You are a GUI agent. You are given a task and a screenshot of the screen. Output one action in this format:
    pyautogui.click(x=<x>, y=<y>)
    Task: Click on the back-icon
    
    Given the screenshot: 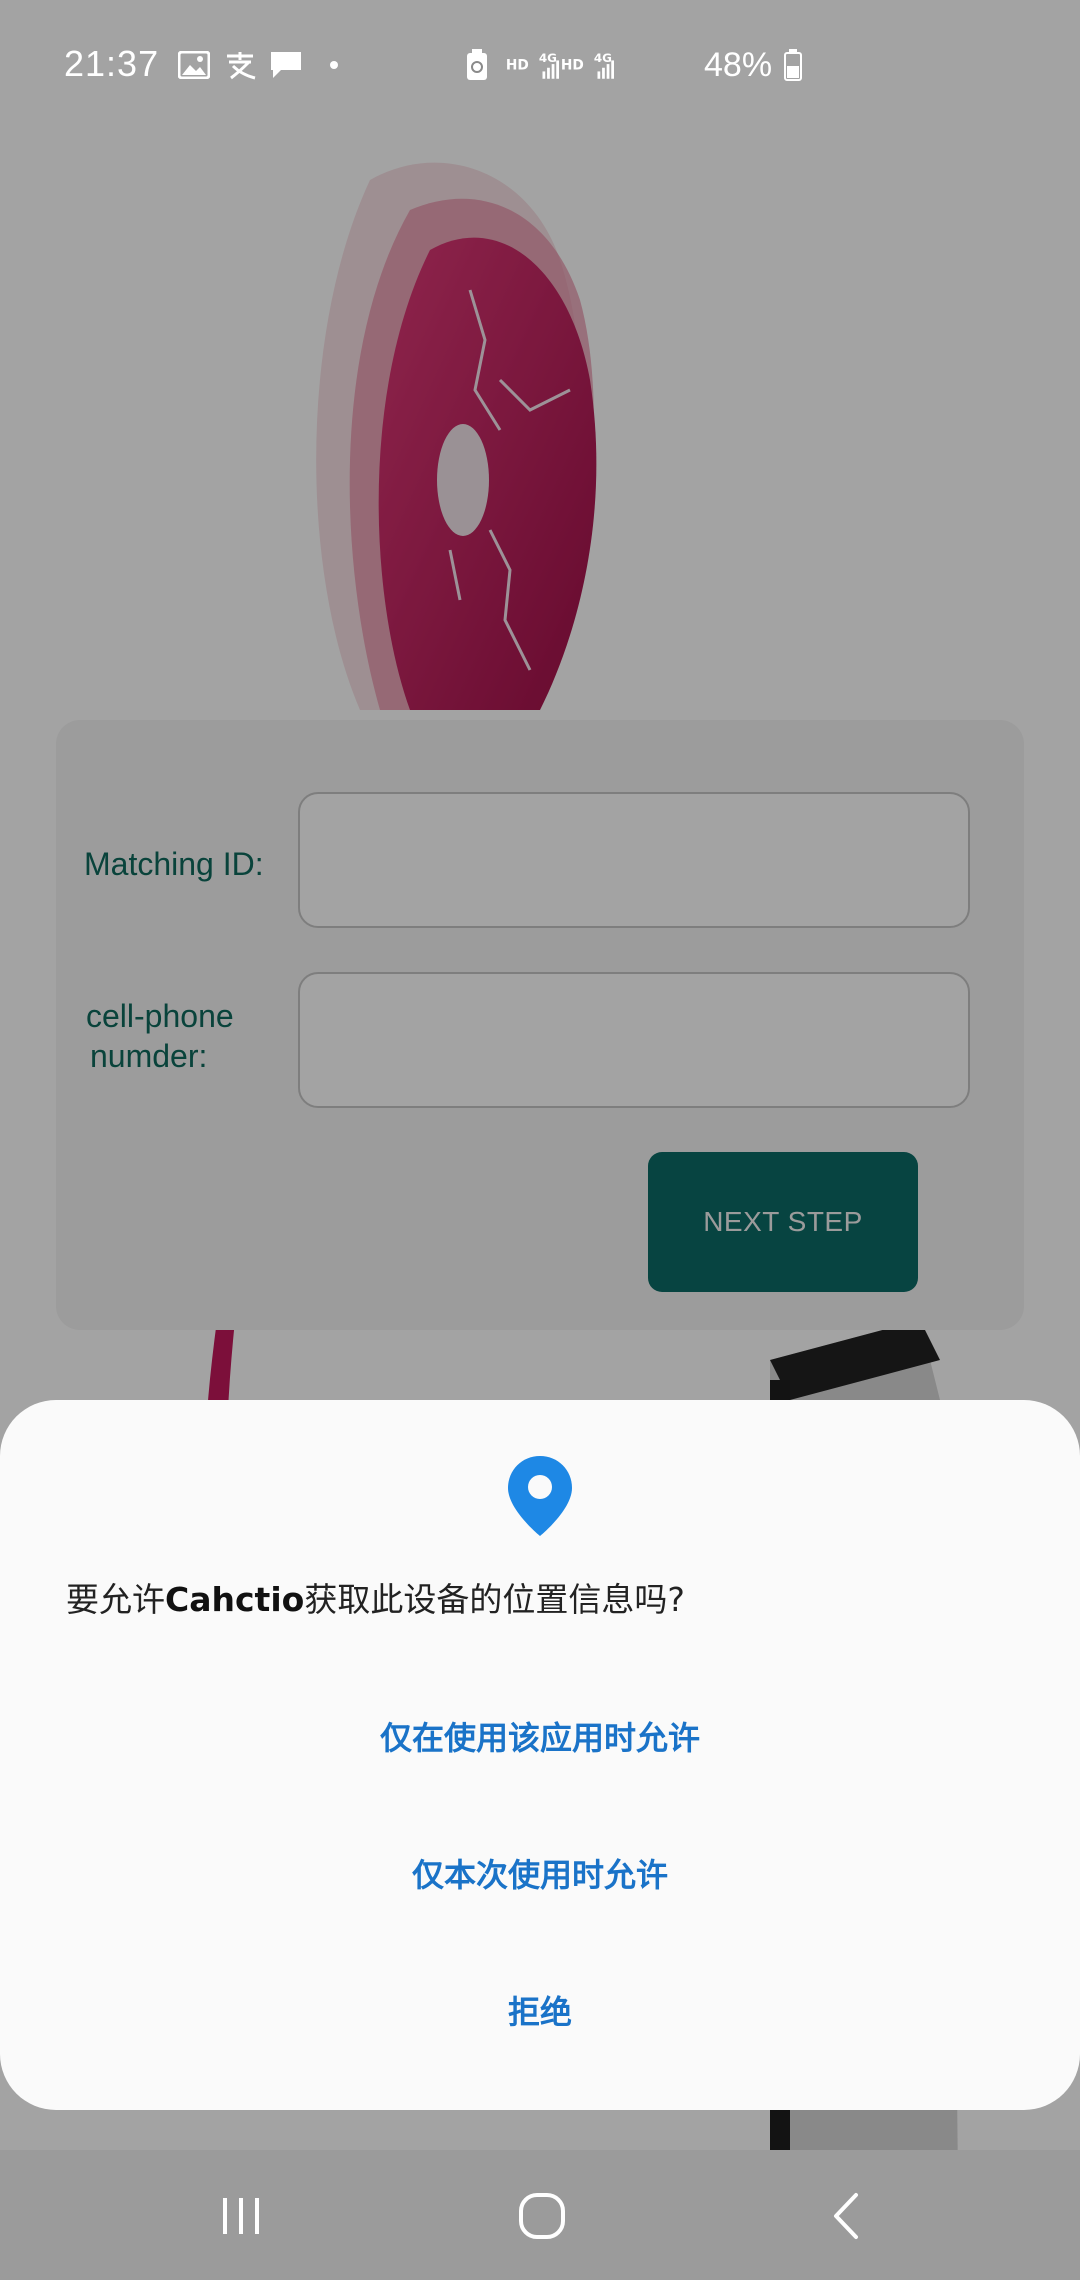 What is the action you would take?
    pyautogui.click(x=846, y=2216)
    